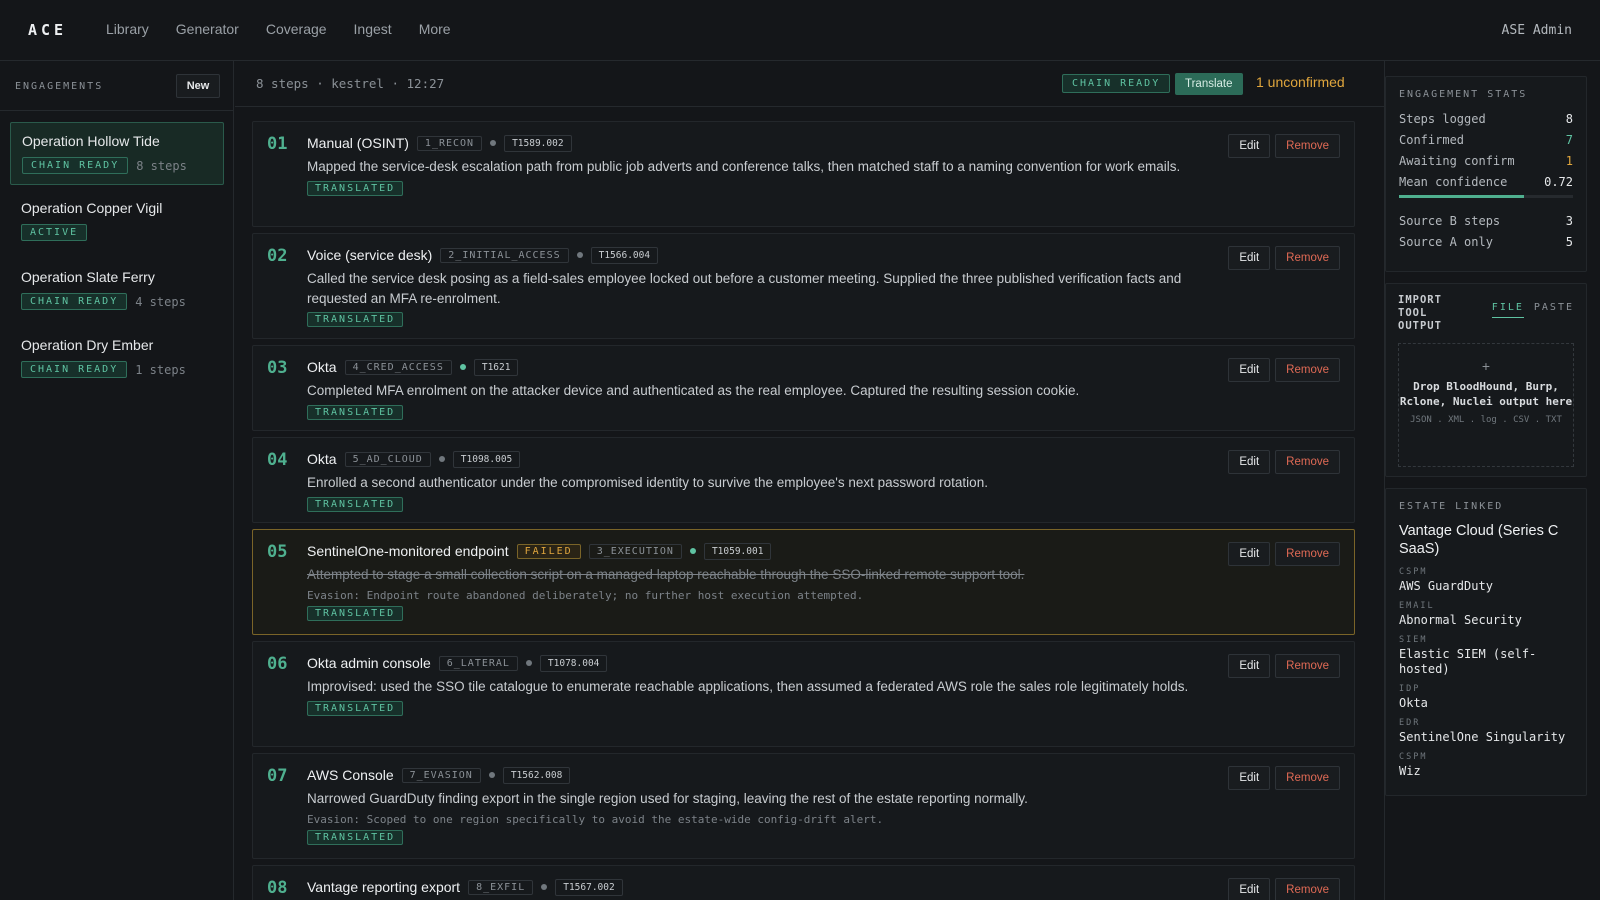  Describe the element at coordinates (573, 663) in the screenshot. I see `technique-id: T1078.004` at that location.